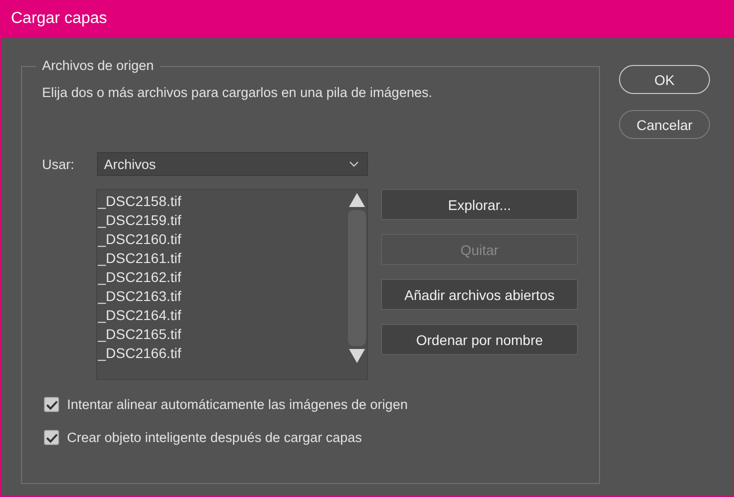 The image size is (734, 497). Describe the element at coordinates (238, 92) in the screenshot. I see `description-text: Elija dos o más archivos para cargarlos en una pila de imágenes.` at that location.